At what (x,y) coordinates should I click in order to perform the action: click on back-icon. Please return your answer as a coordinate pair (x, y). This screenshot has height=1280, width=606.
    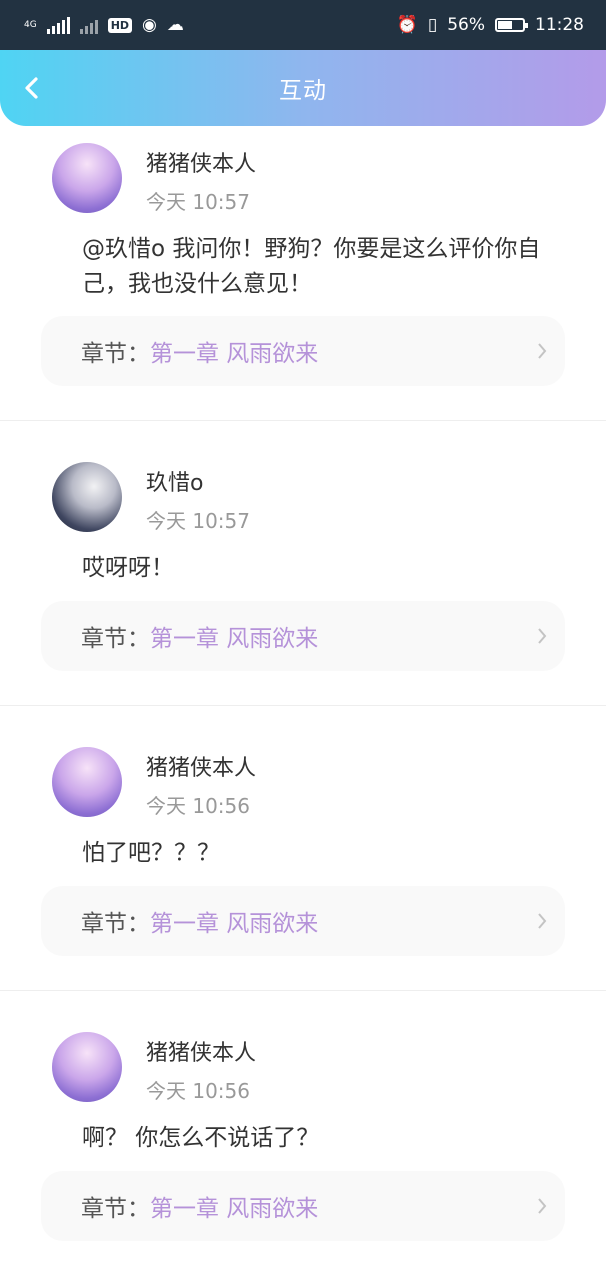
    Looking at the image, I should click on (32, 88).